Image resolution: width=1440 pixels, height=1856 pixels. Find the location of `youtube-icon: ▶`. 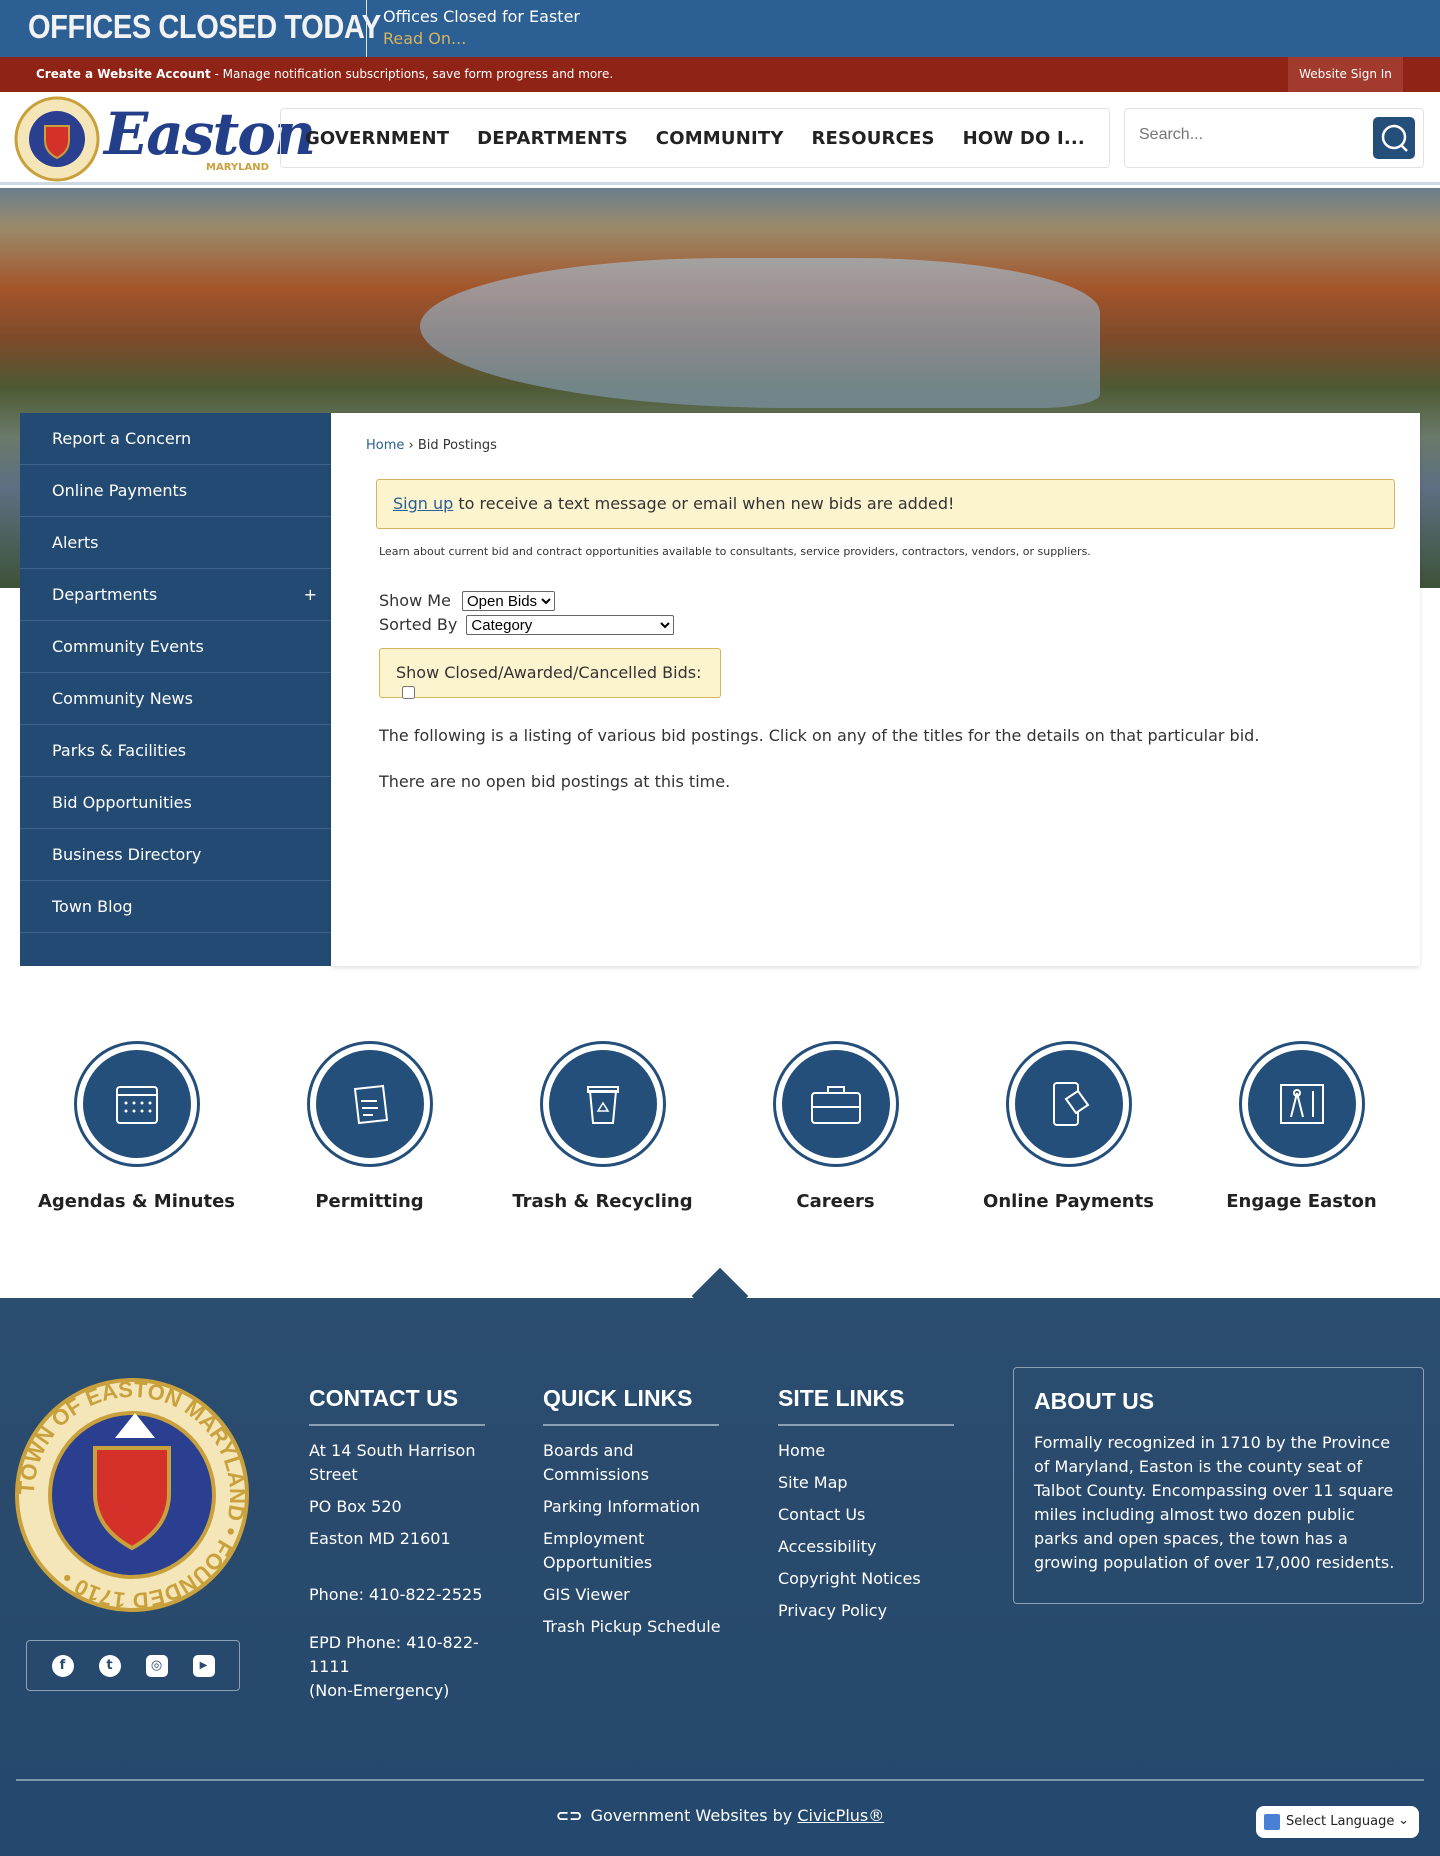

youtube-icon: ▶ is located at coordinates (203, 1665).